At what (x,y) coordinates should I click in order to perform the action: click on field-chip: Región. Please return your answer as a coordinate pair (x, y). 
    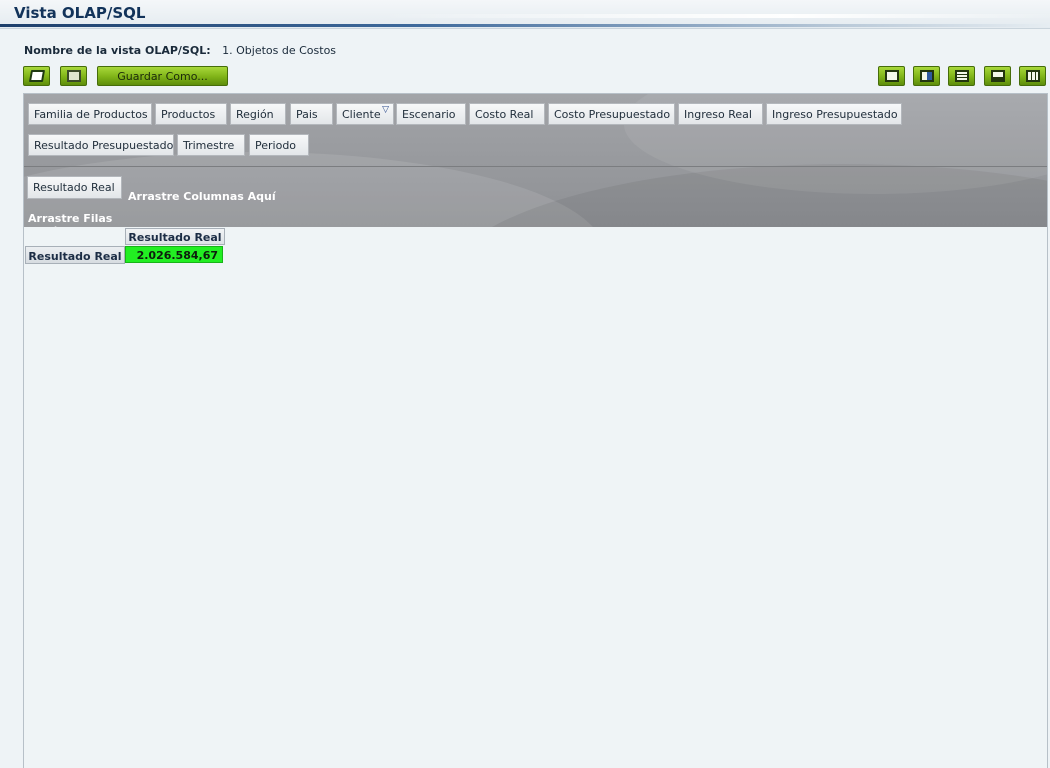
    Looking at the image, I should click on (258, 114).